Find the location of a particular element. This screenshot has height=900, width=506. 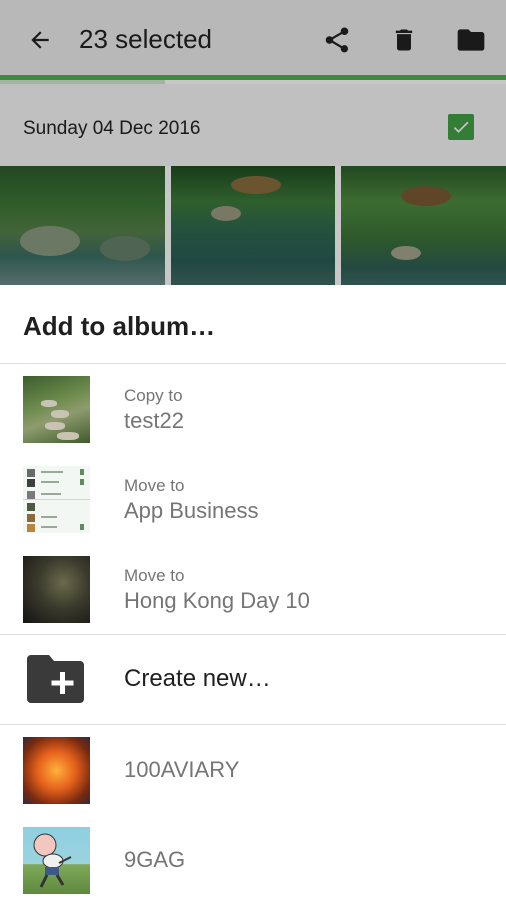

album-row-100aviary: 100AVIARY is located at coordinates (253, 770).